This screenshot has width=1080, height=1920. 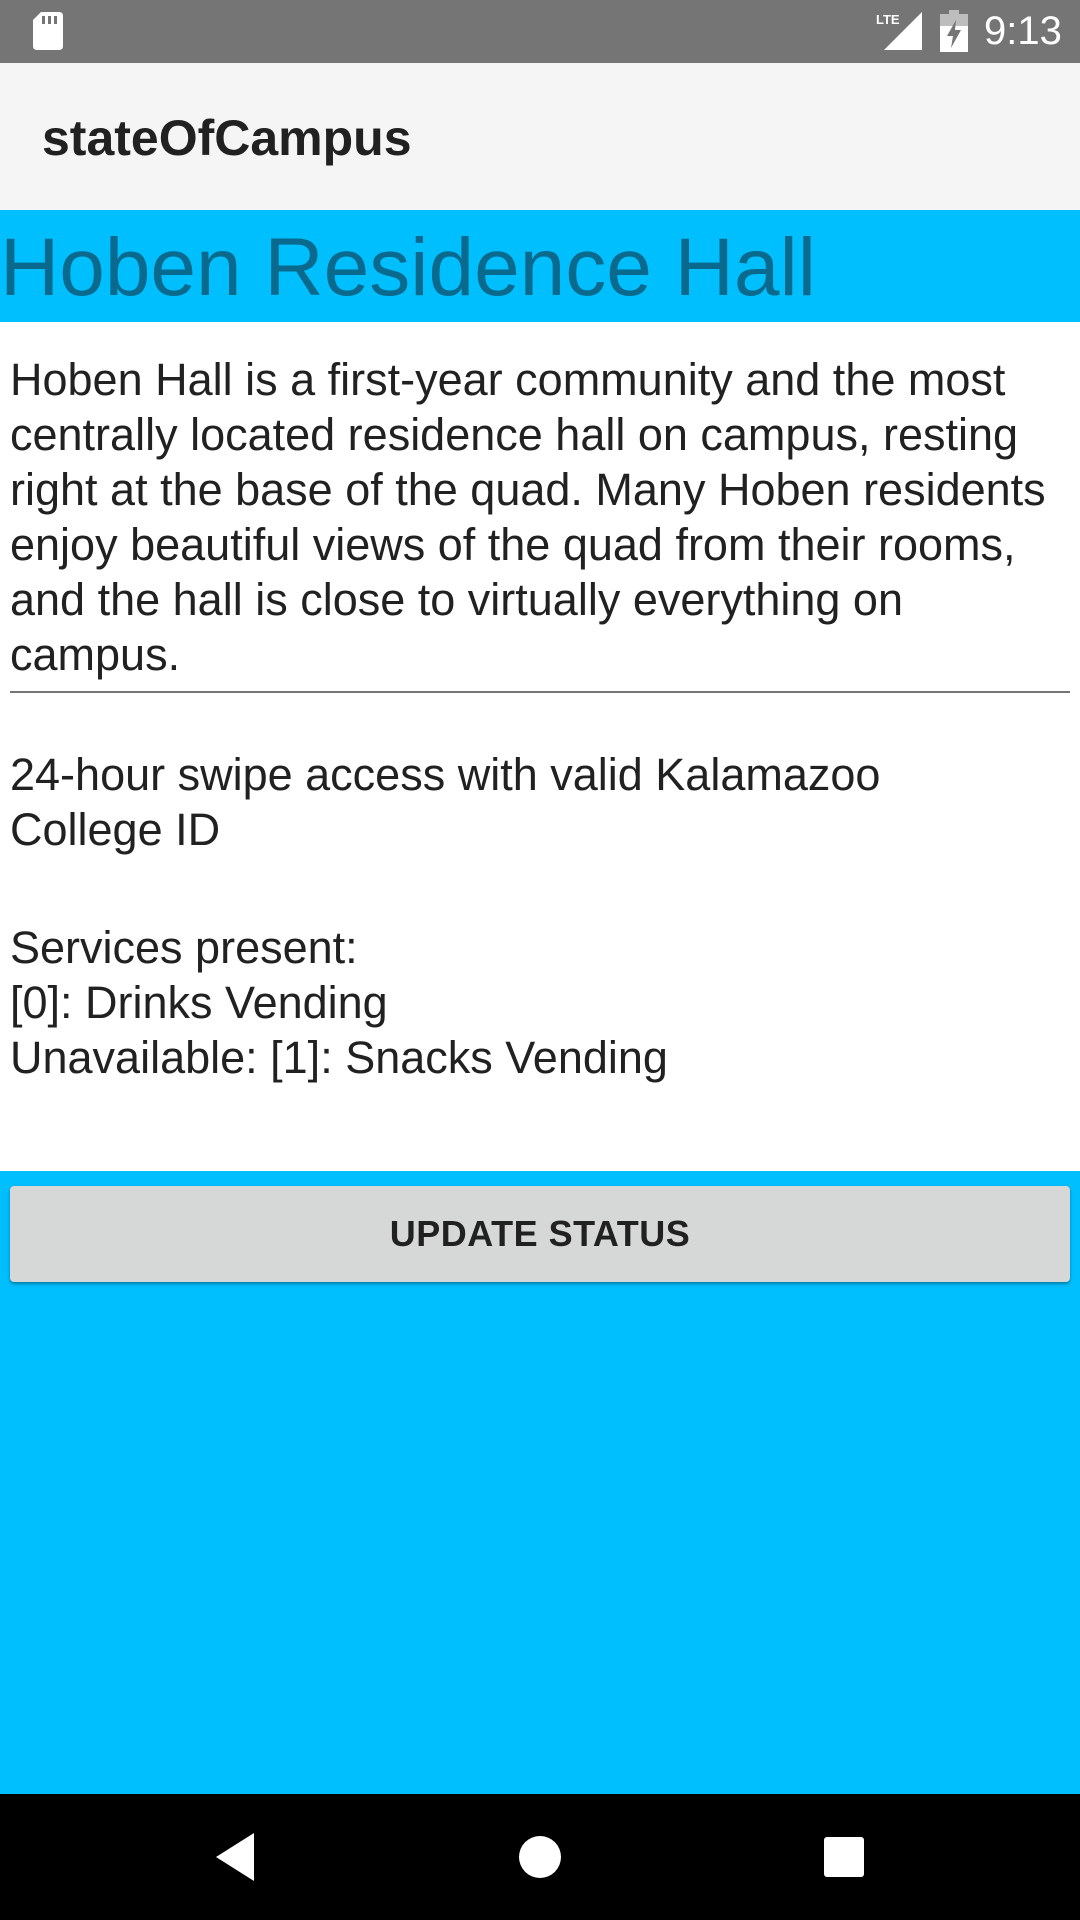 What do you see at coordinates (184, 947) in the screenshot?
I see `services-heading: Services present:` at bounding box center [184, 947].